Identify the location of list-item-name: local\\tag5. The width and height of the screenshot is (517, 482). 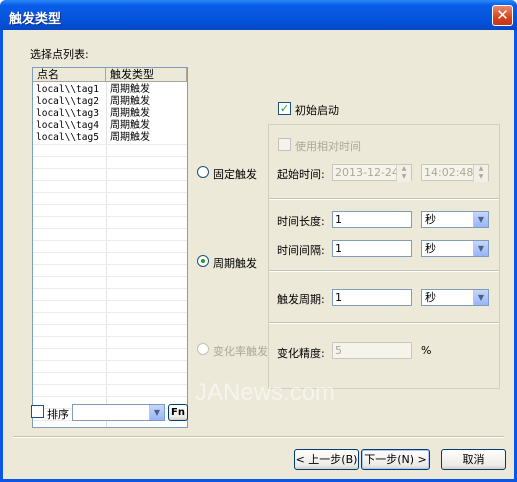
(67, 137).